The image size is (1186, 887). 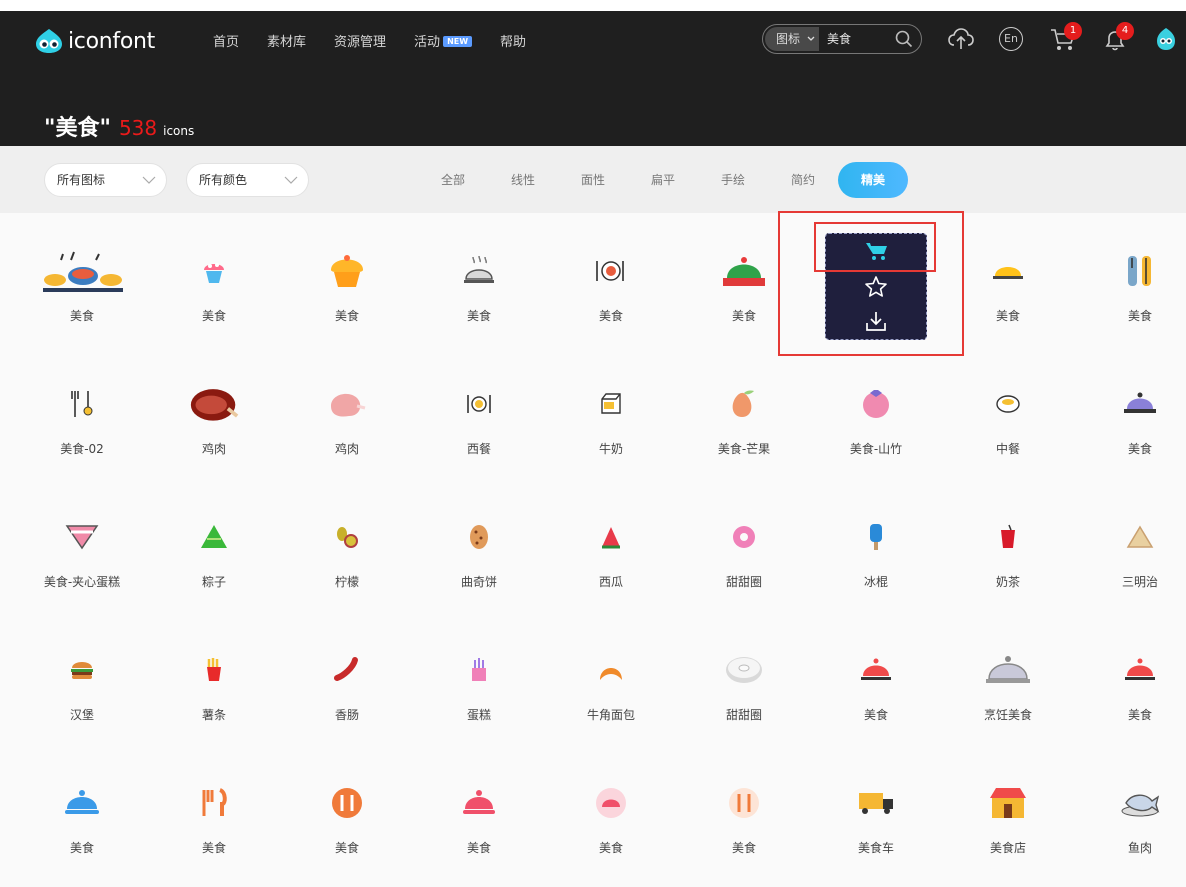 What do you see at coordinates (346, 449) in the screenshot?
I see `icon-label: 鸡肉` at bounding box center [346, 449].